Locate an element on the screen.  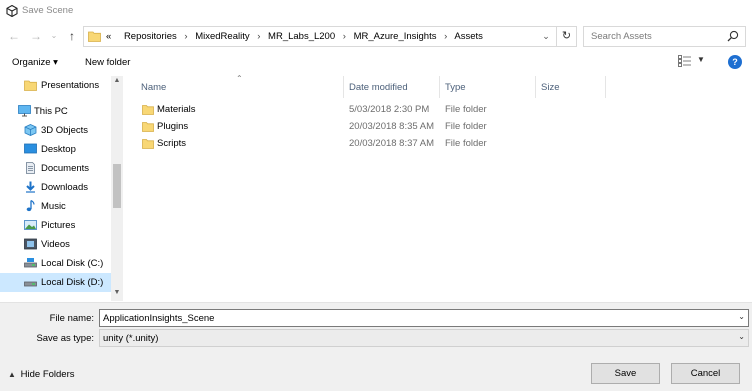
sidebar-item-presentations: Presentations is located at coordinates (55, 85).